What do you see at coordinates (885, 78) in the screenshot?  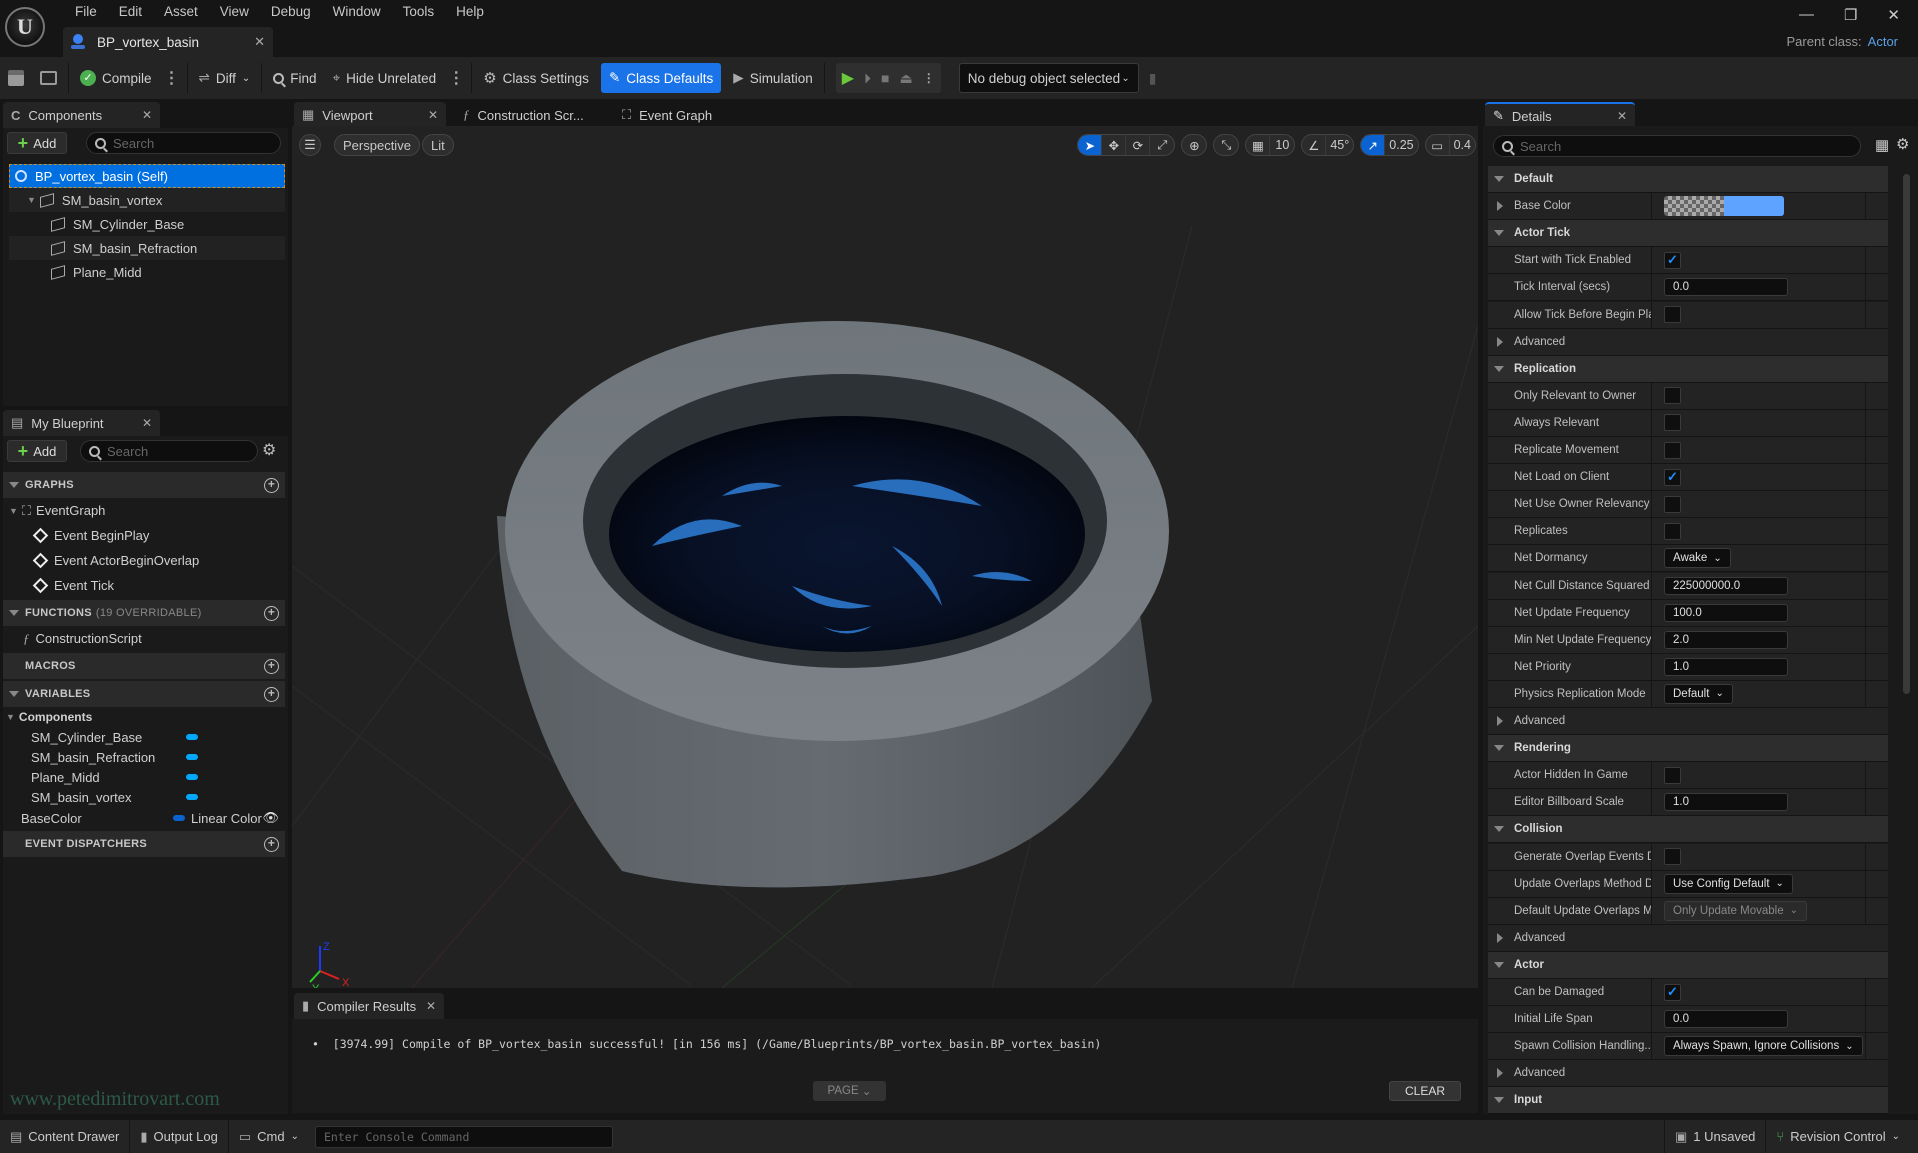 I see `stop-icon: ■` at bounding box center [885, 78].